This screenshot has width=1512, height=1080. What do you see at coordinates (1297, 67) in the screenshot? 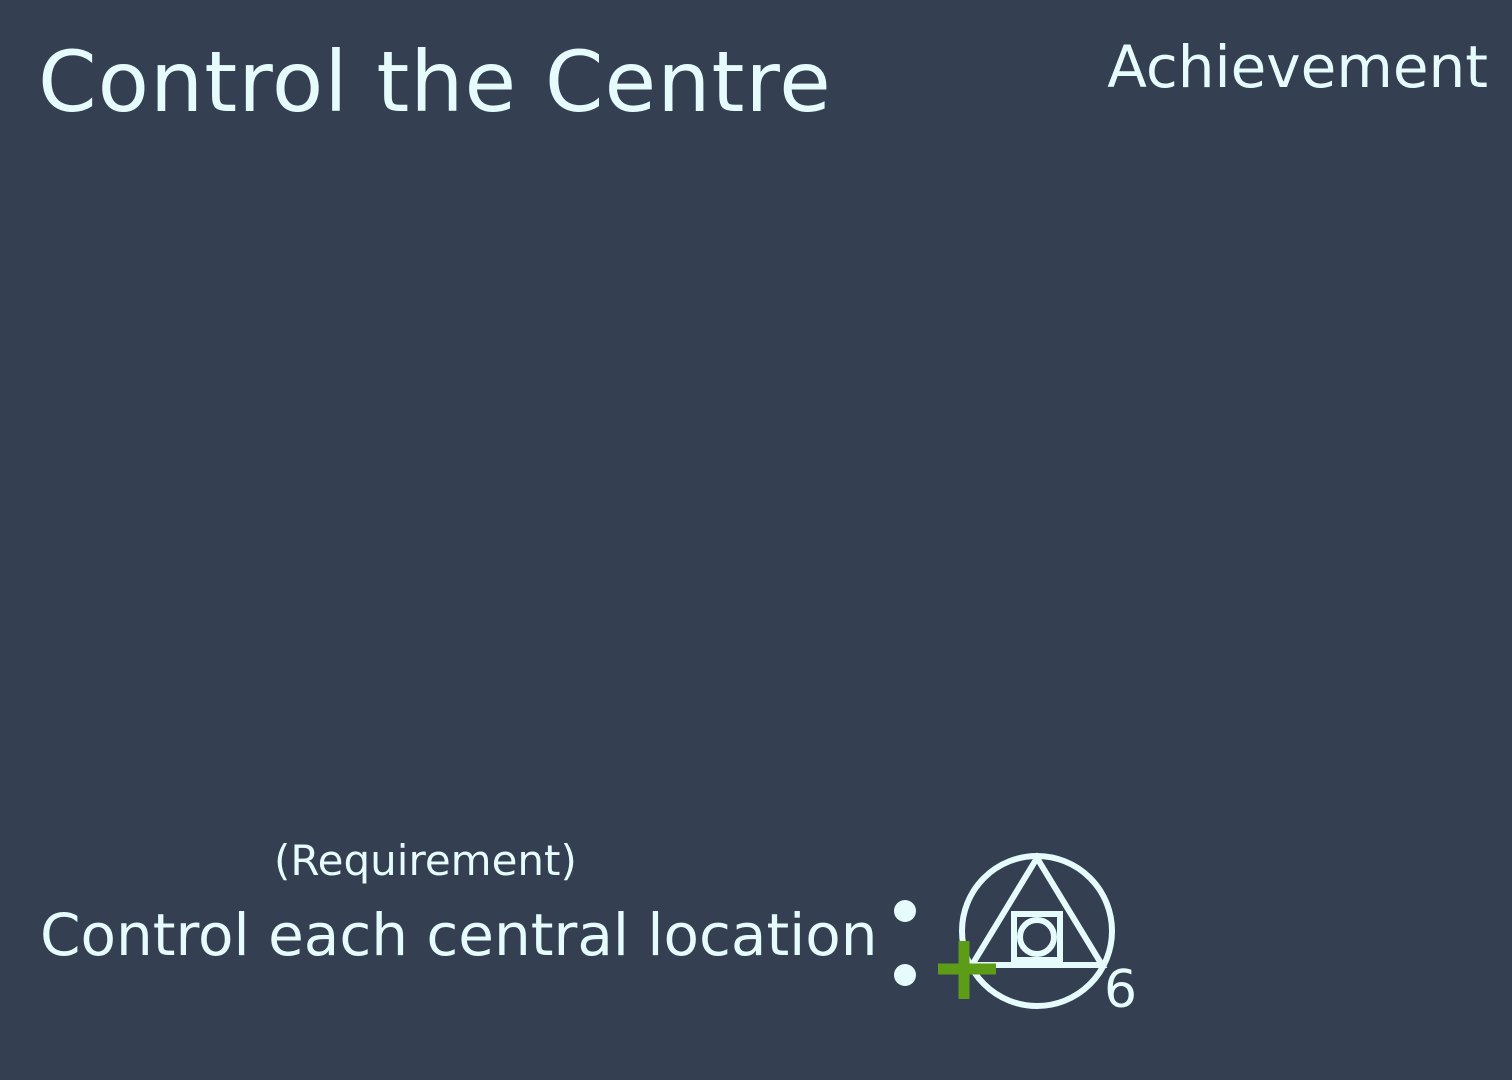
I see `card-type-label: Achievement` at bounding box center [1297, 67].